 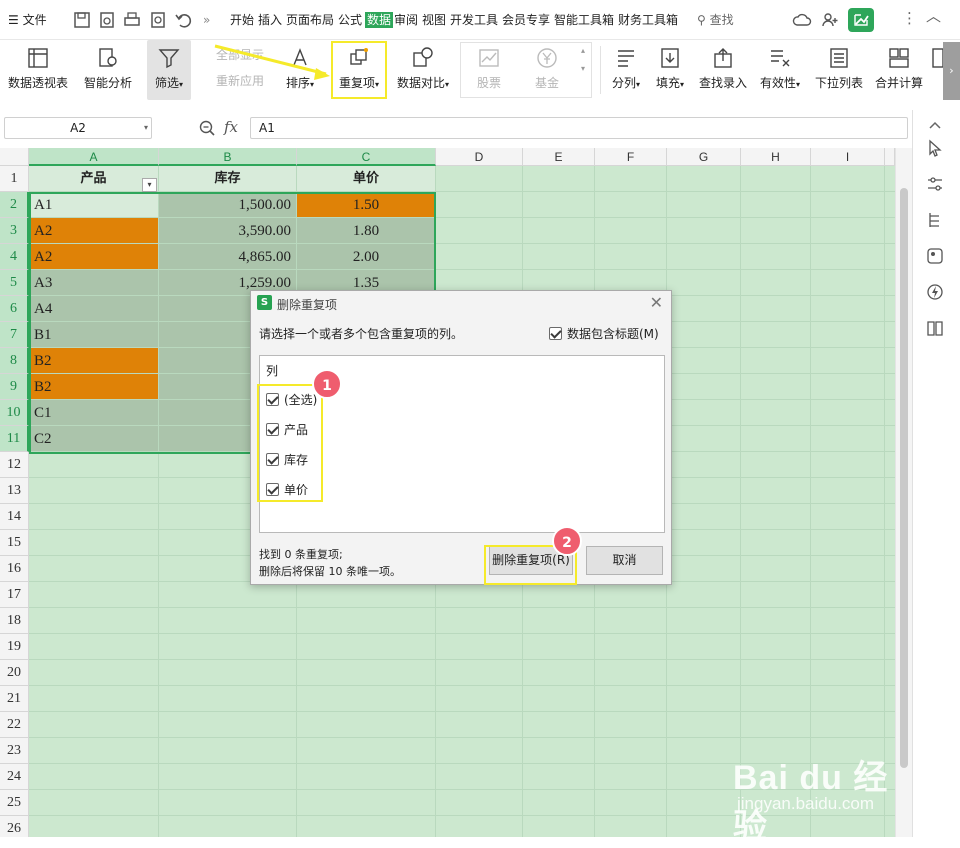 What do you see at coordinates (149, 185) in the screenshot?
I see `filter-dropdown-button: ▾` at bounding box center [149, 185].